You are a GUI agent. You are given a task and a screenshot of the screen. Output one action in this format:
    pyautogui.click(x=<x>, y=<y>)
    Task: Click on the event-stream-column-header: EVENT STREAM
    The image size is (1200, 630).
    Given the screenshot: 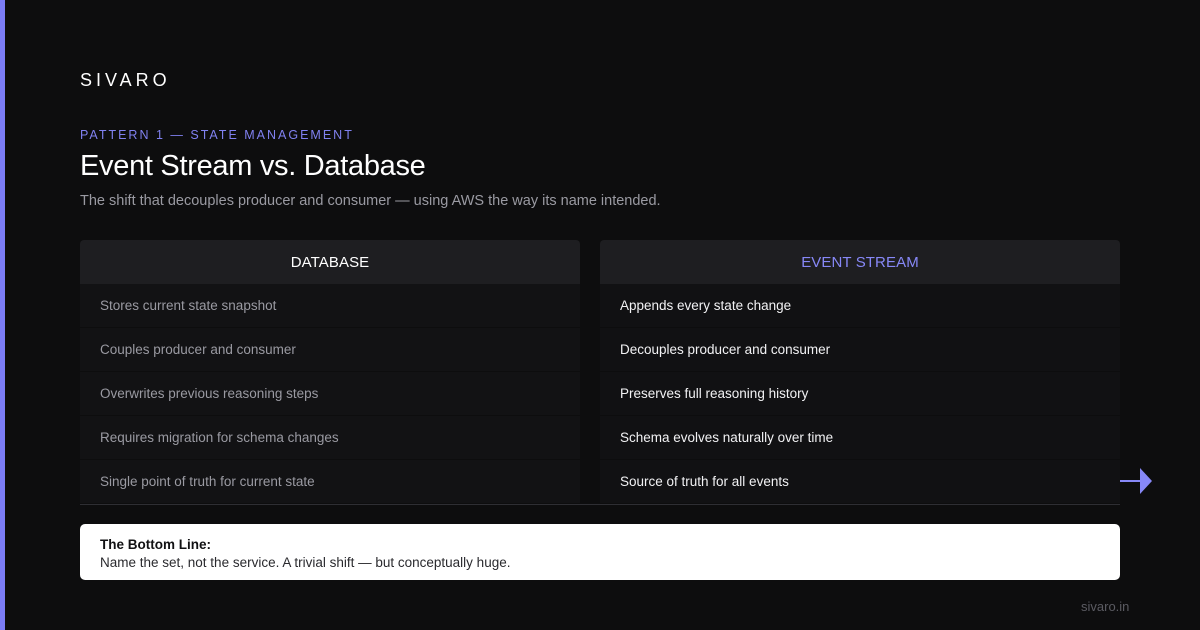 What is the action you would take?
    pyautogui.click(x=860, y=262)
    